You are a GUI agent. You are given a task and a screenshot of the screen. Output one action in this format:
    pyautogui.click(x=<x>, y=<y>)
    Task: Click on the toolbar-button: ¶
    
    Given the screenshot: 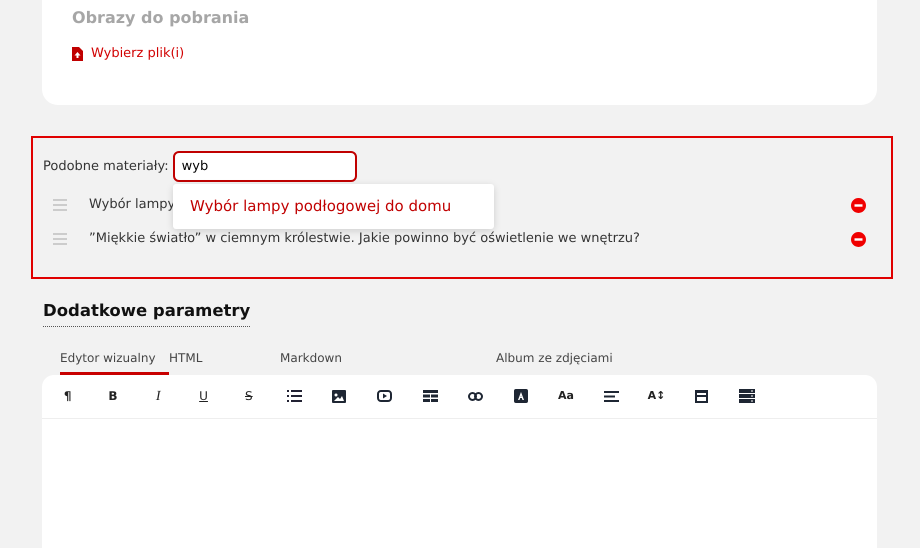 What is the action you would take?
    pyautogui.click(x=67, y=396)
    